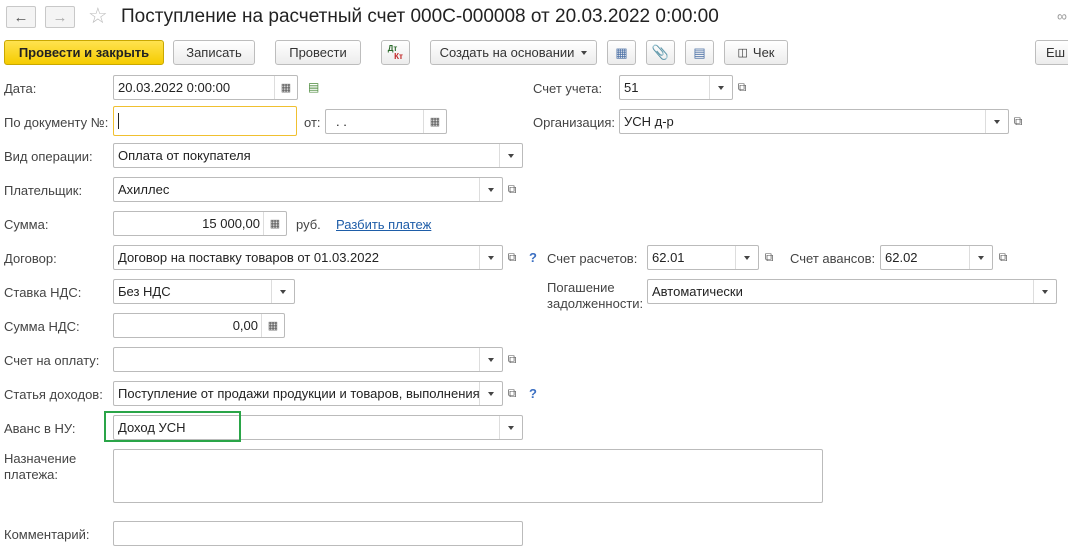 The height and width of the screenshot is (549, 1068). Describe the element at coordinates (507, 52) in the screenshot. I see `create-based-on-label: Создать на основании` at that location.